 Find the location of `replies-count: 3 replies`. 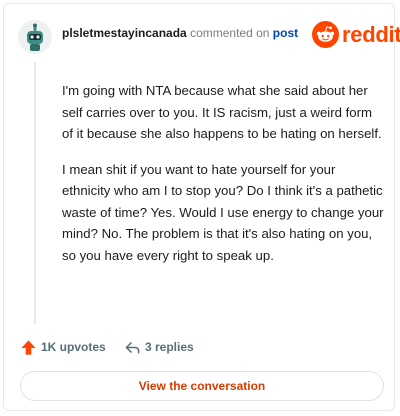

replies-count: 3 replies is located at coordinates (169, 347).